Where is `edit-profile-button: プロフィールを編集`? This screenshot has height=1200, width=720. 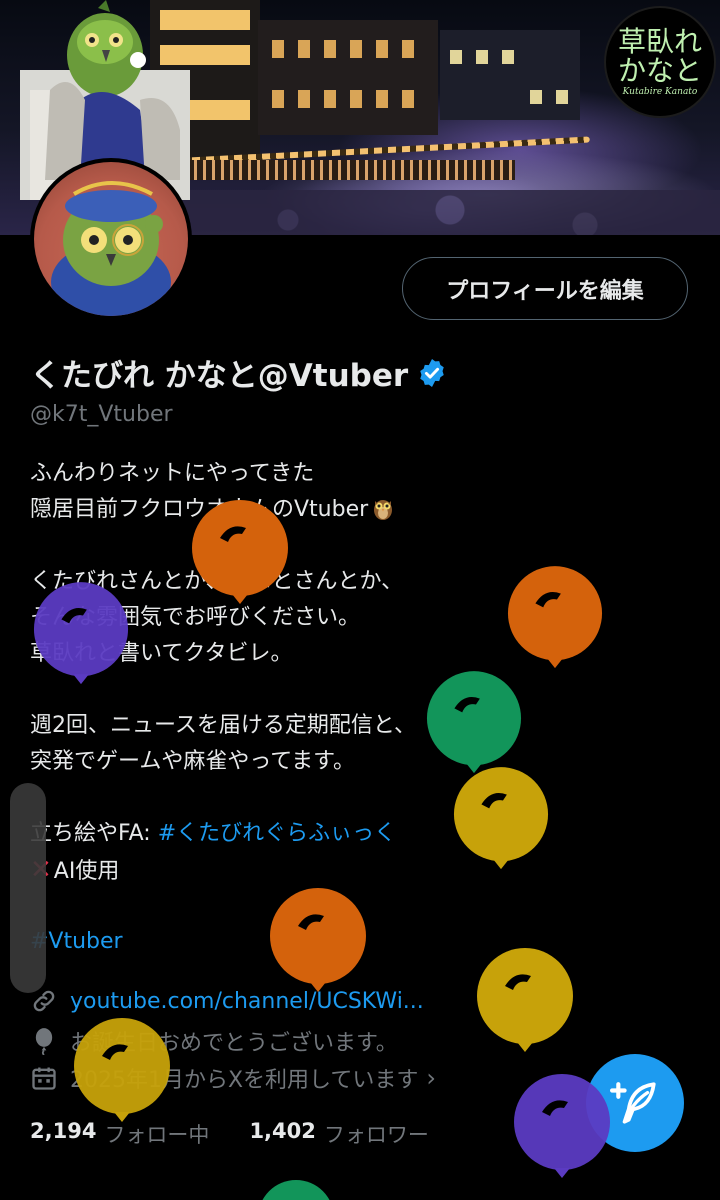
edit-profile-button: プロフィールを編集 is located at coordinates (545, 288).